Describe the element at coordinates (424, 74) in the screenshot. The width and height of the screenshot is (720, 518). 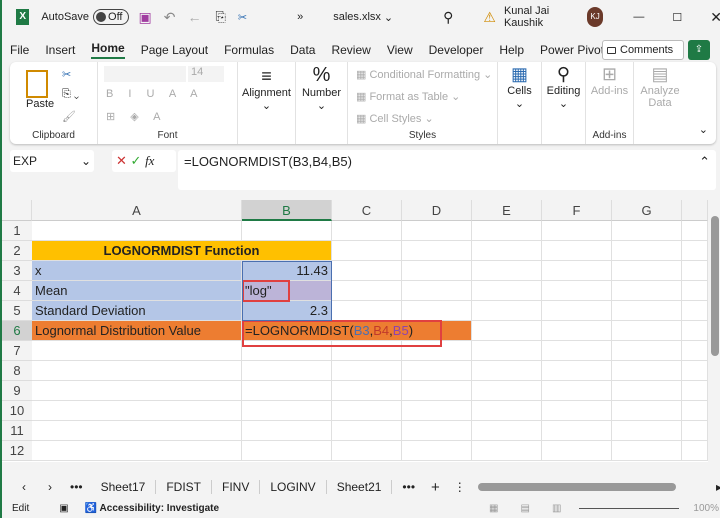
I see `conditional-formatting-button: ▦ Conditional Formatting ⌄` at that location.